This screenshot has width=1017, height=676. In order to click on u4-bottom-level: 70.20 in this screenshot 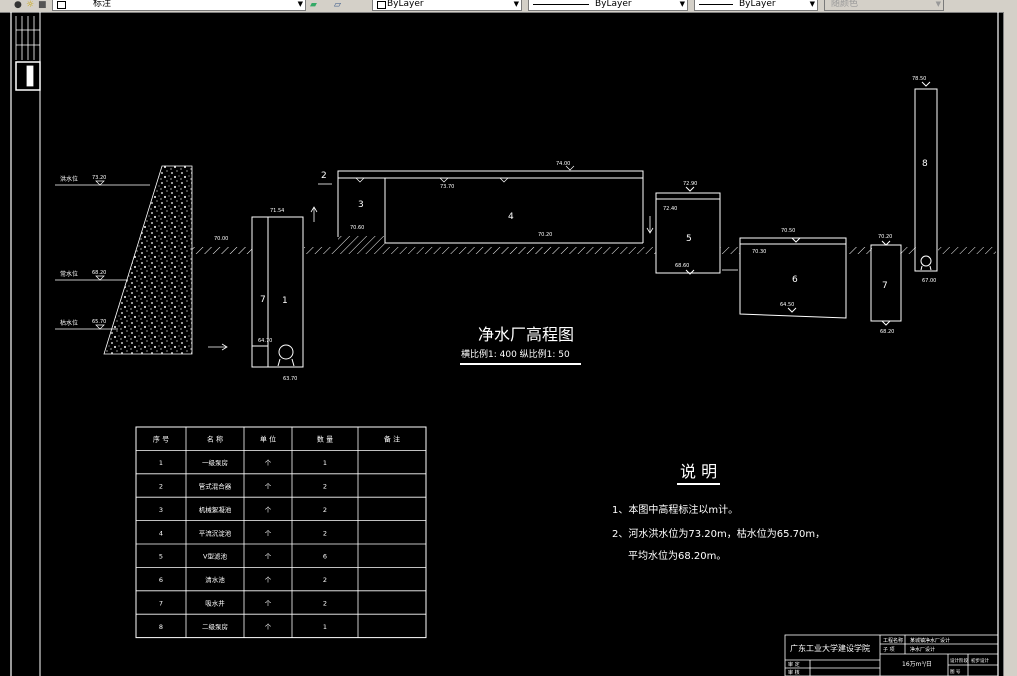, I will do `click(545, 235)`.